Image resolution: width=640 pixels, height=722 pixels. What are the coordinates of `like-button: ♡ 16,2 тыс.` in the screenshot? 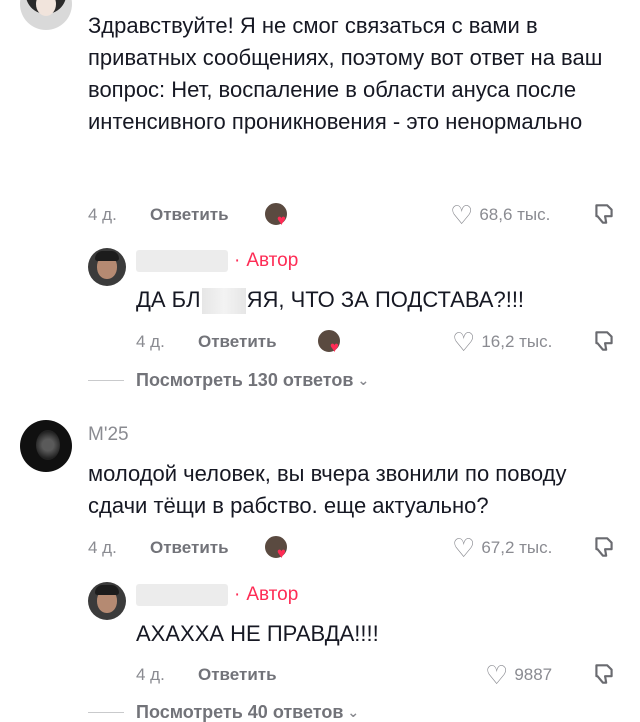 It's located at (502, 342).